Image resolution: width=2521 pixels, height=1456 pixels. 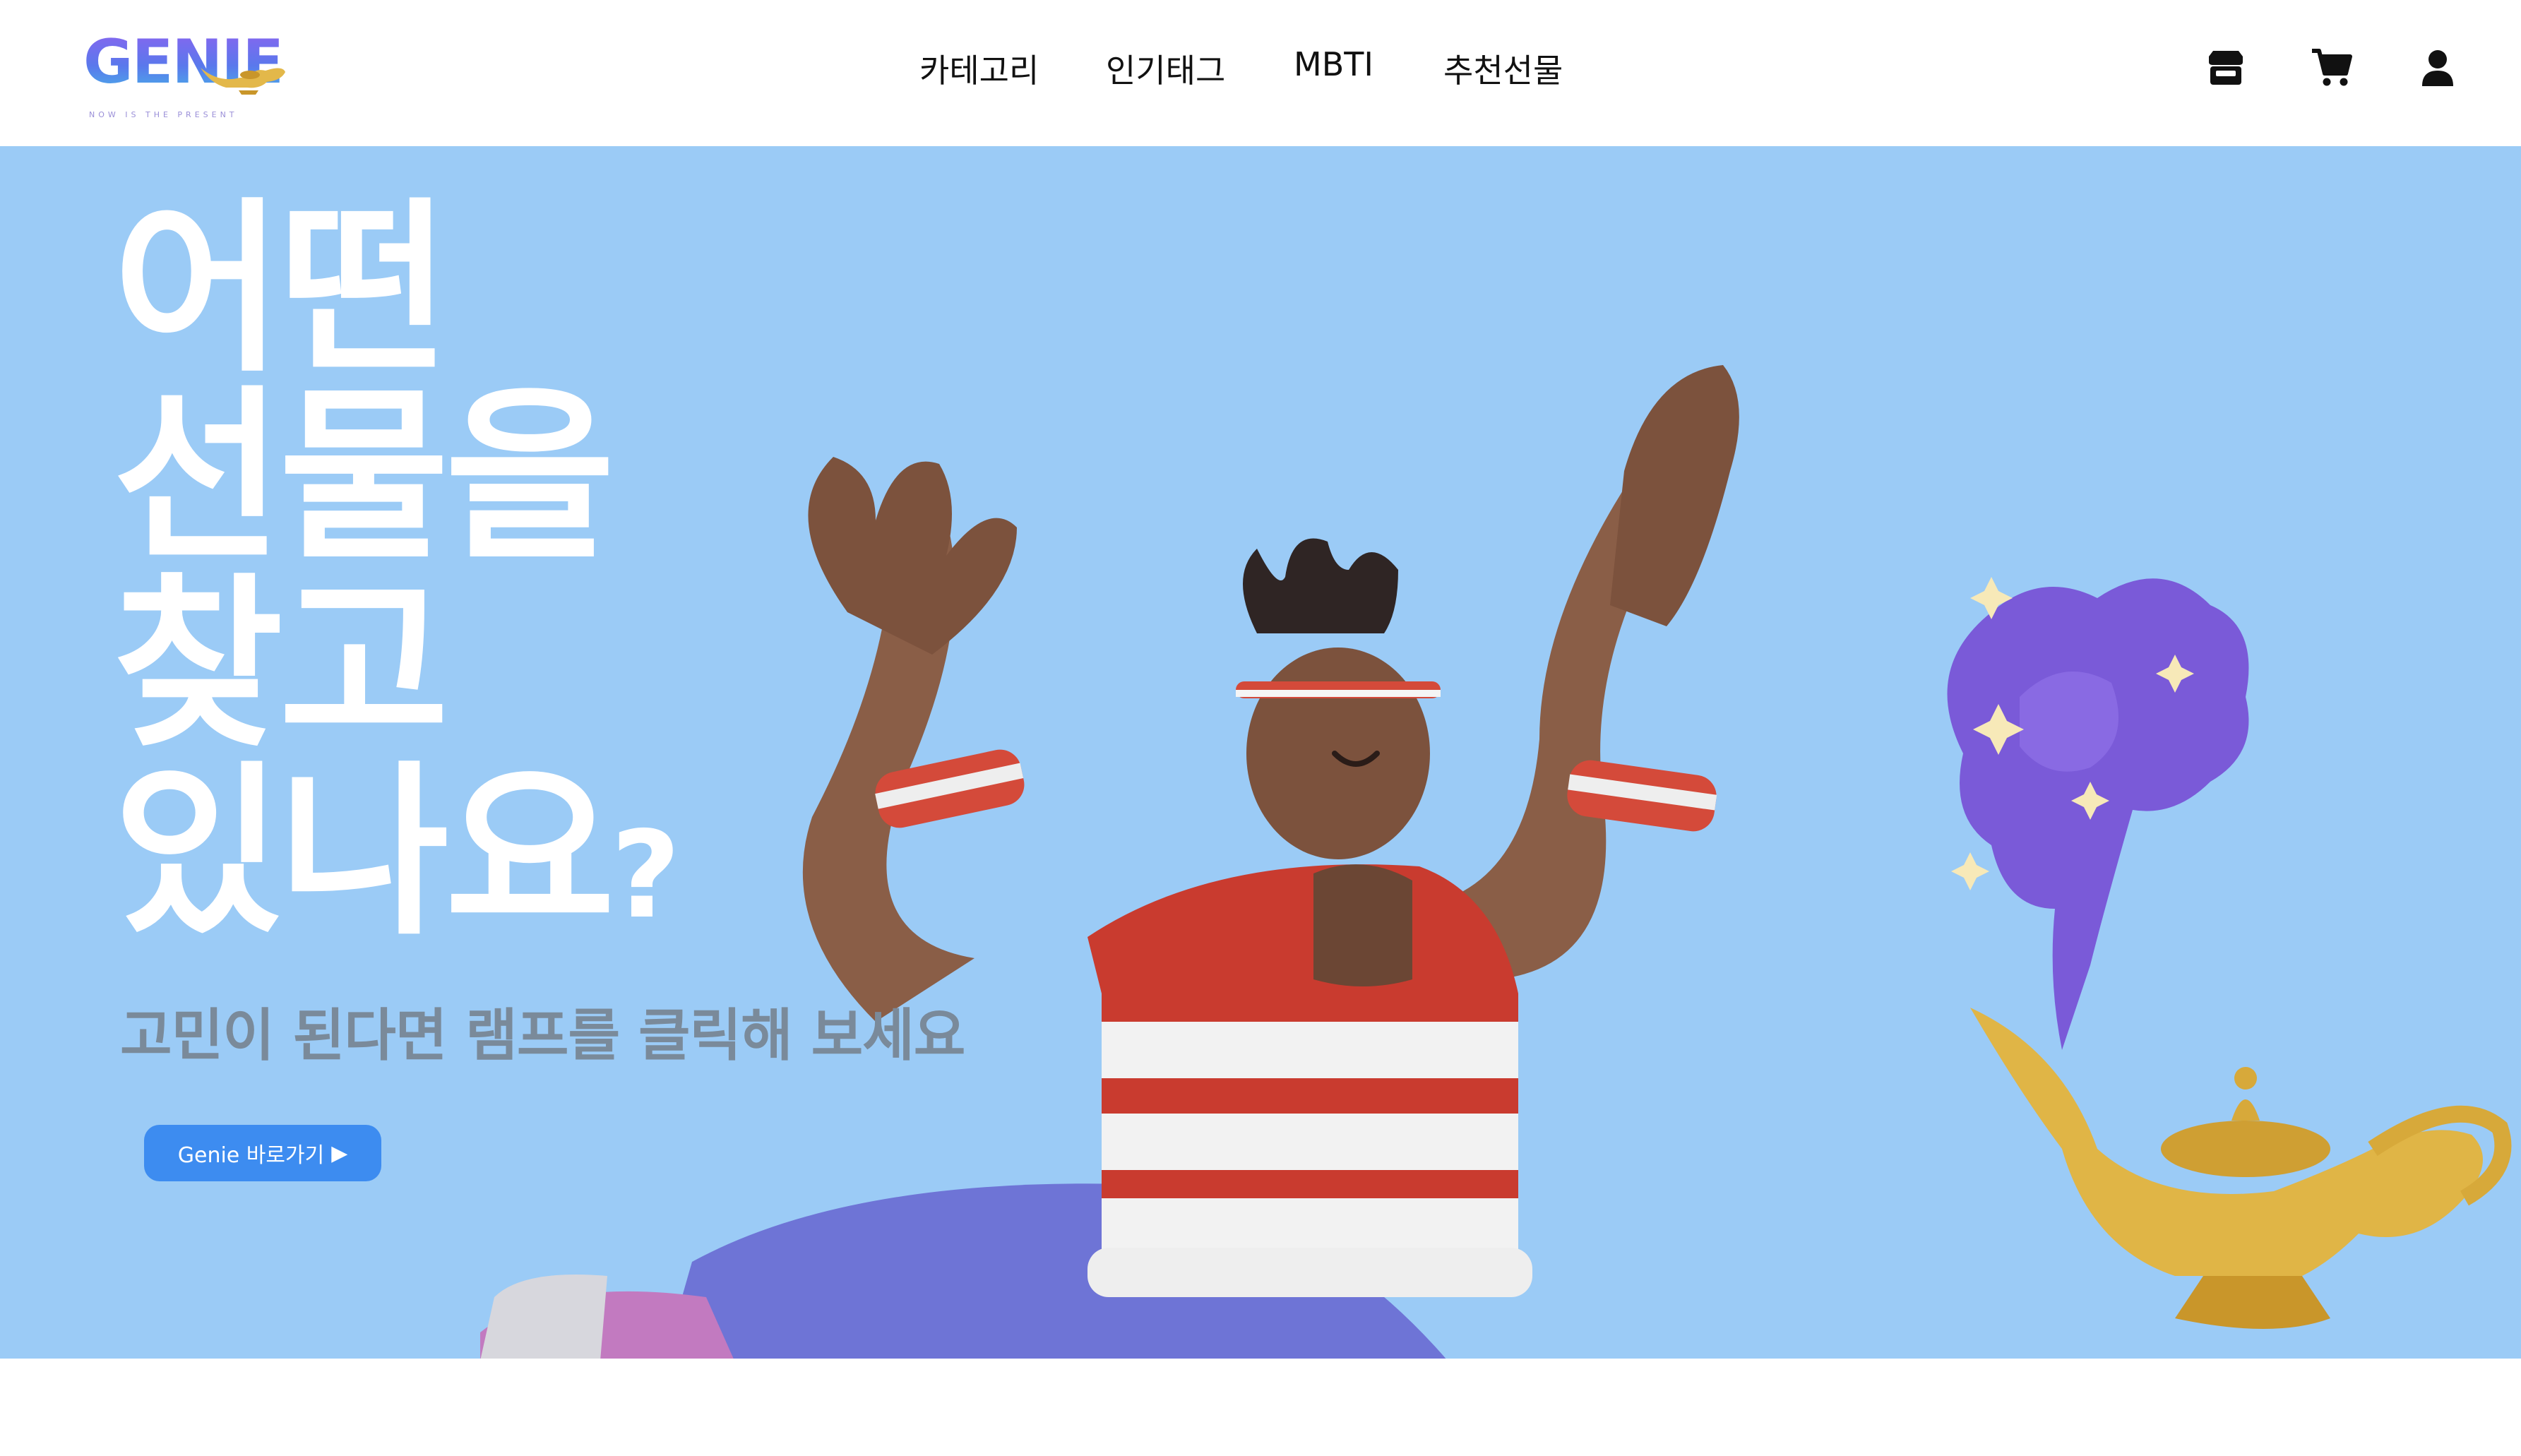 I want to click on cta-label: Genie 바로가기, so click(x=251, y=1155).